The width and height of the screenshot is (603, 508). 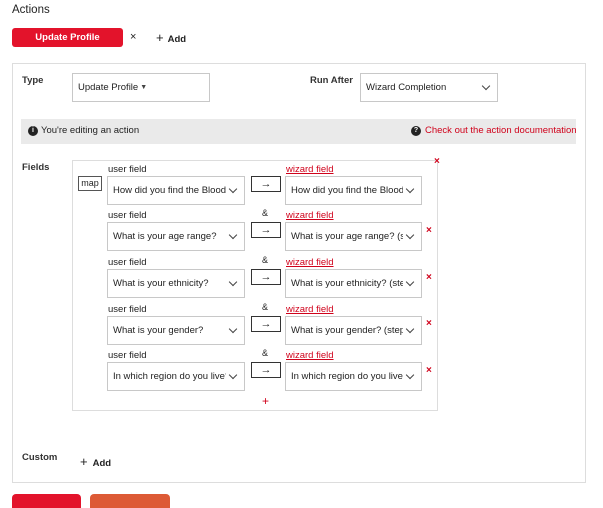 I want to click on action-documentation-link: Check out the action documentation, so click(x=501, y=130).